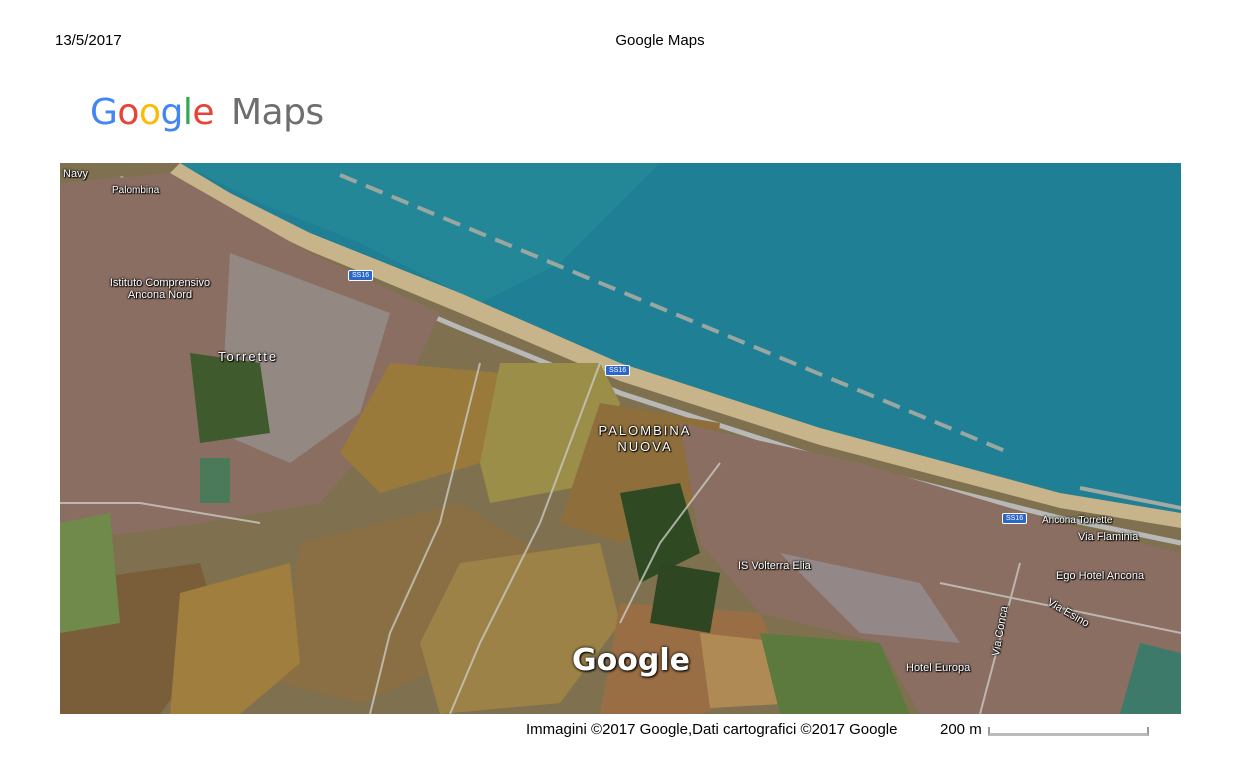 The image size is (1240, 780). Describe the element at coordinates (1068, 731) in the screenshot. I see `scale-bar` at that location.